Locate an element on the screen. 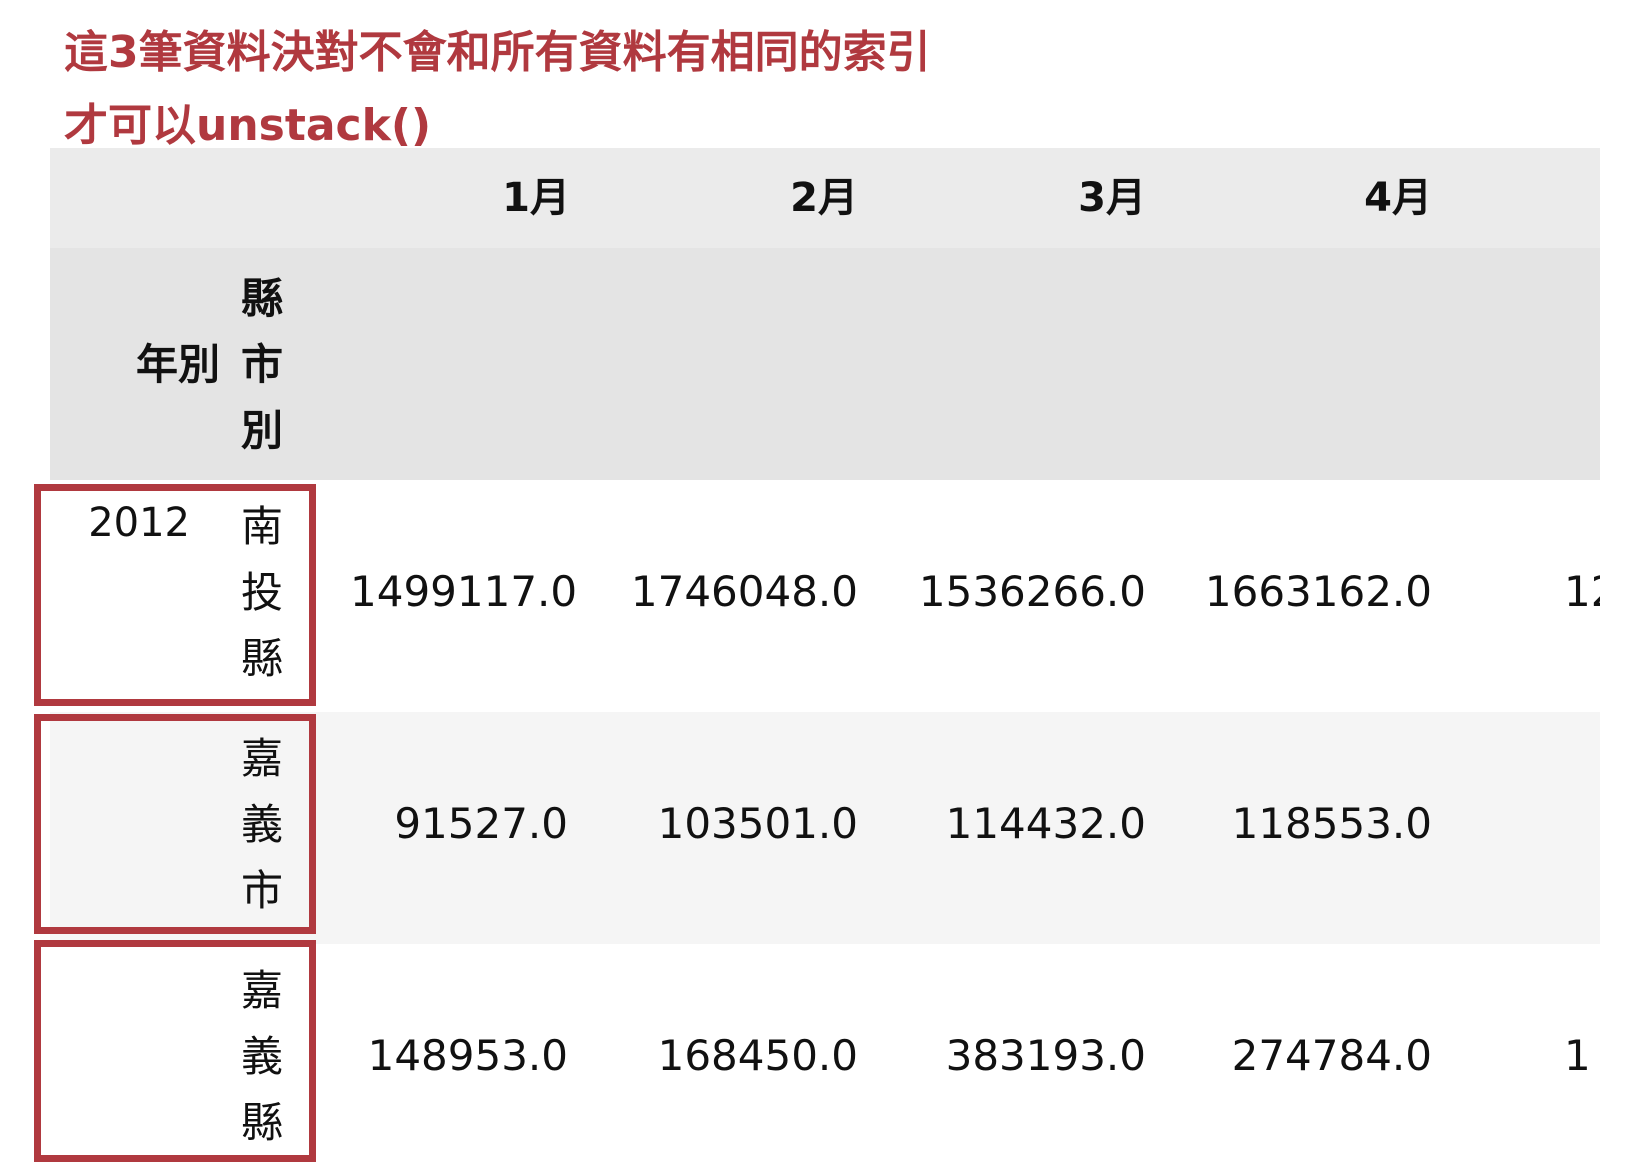  column-header-feb: 2月 is located at coordinates (824, 198).